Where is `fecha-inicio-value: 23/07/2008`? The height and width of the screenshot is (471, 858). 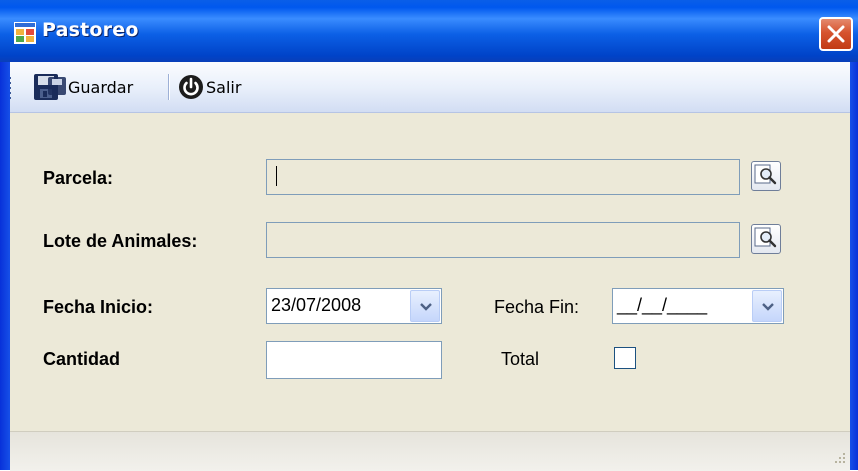
fecha-inicio-value: 23/07/2008 is located at coordinates (316, 305).